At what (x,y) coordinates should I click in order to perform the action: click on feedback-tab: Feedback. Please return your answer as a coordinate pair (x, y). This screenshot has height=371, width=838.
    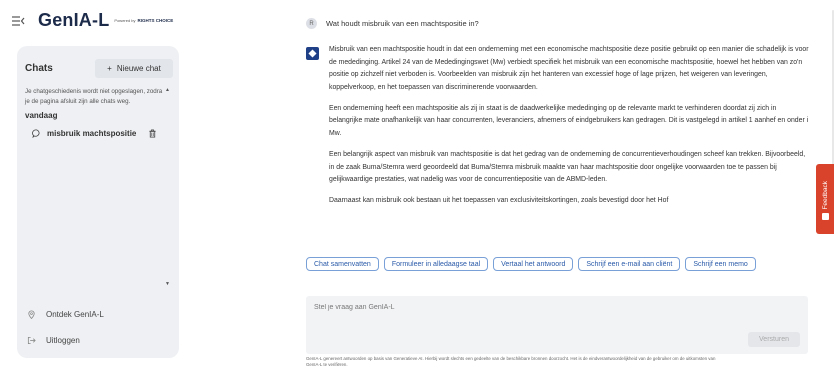
    Looking at the image, I should click on (825, 199).